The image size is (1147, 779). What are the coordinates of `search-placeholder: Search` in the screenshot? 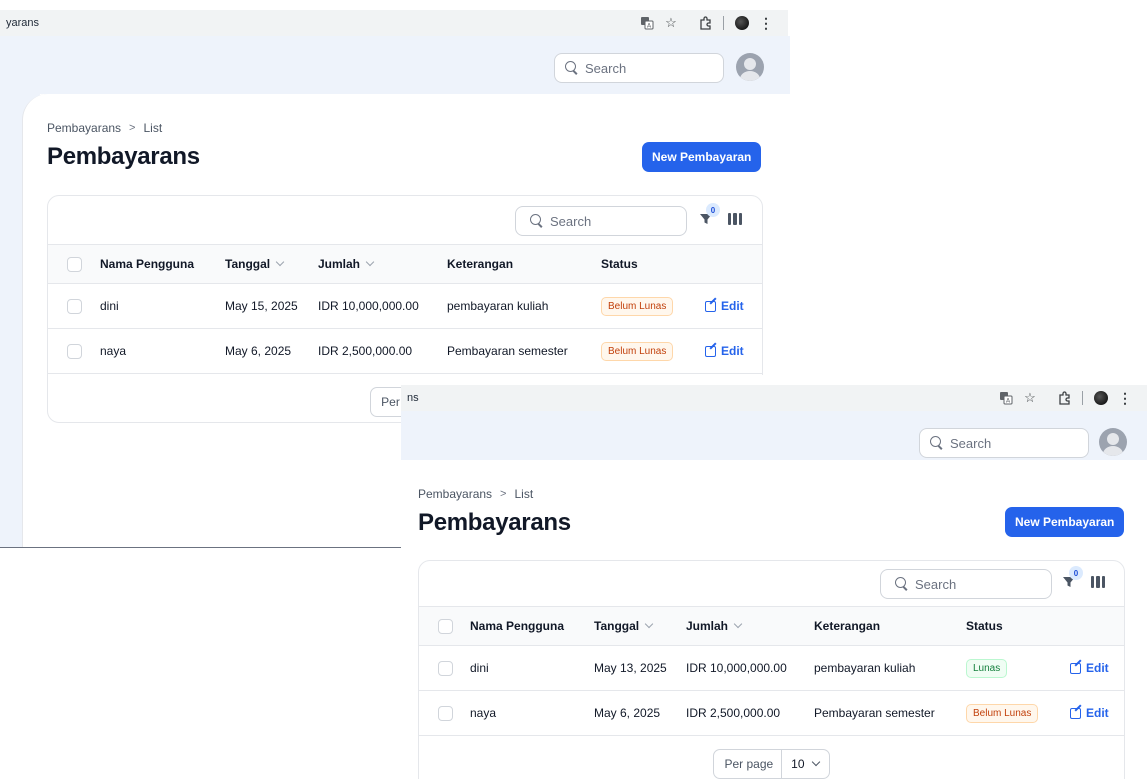 It's located at (606, 68).